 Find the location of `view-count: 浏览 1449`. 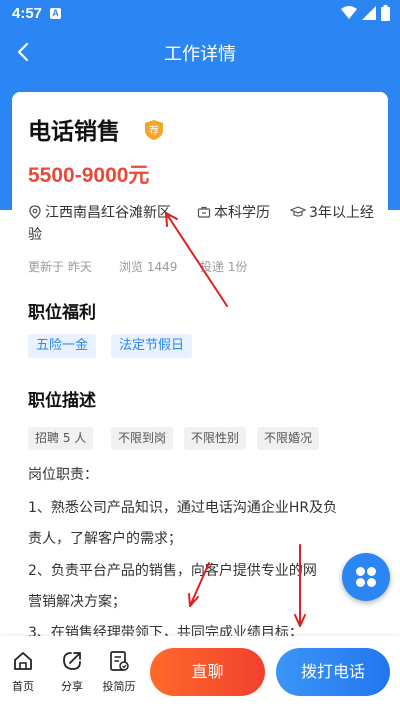

view-count: 浏览 1449 is located at coordinates (148, 267).